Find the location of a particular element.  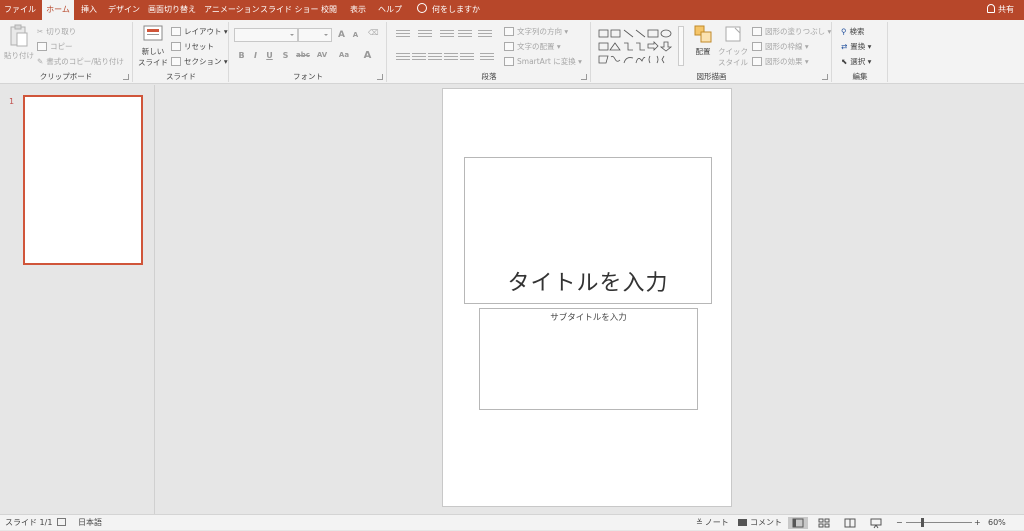

arrange-label: 配置 is located at coordinates (703, 51).